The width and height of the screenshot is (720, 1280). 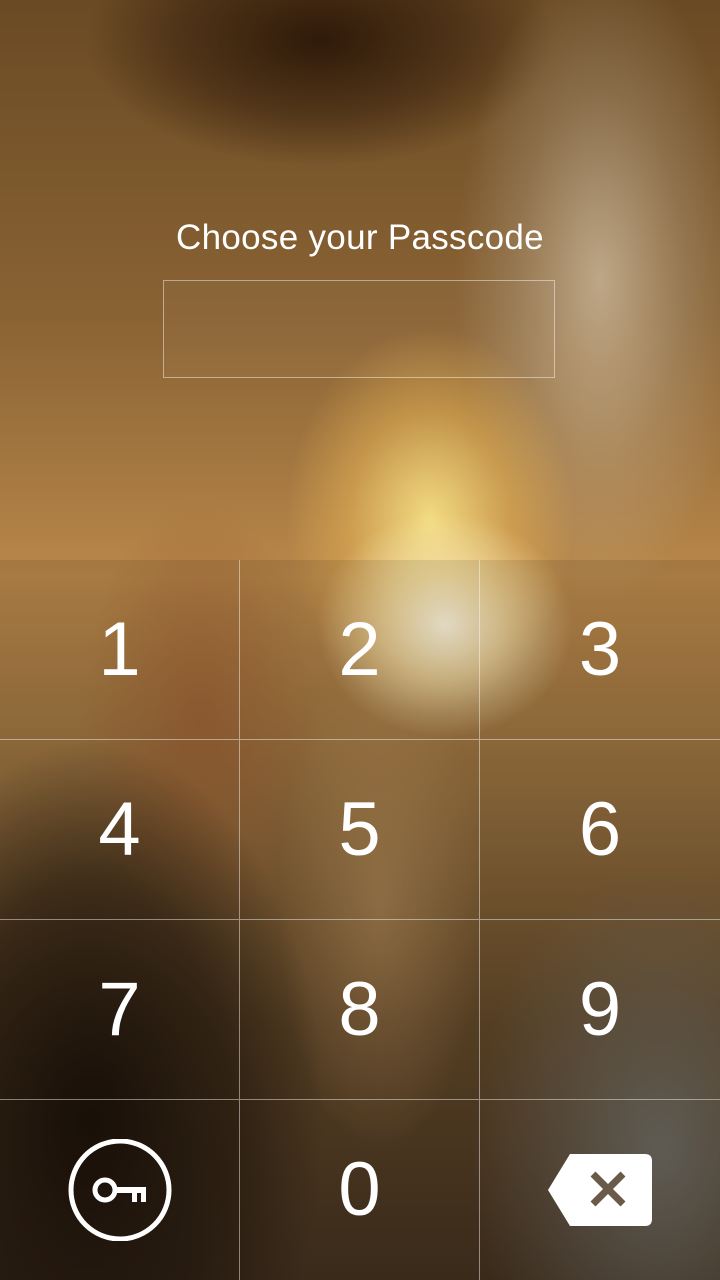 What do you see at coordinates (360, 237) in the screenshot?
I see `passcode-prompt: Choose your Passcode` at bounding box center [360, 237].